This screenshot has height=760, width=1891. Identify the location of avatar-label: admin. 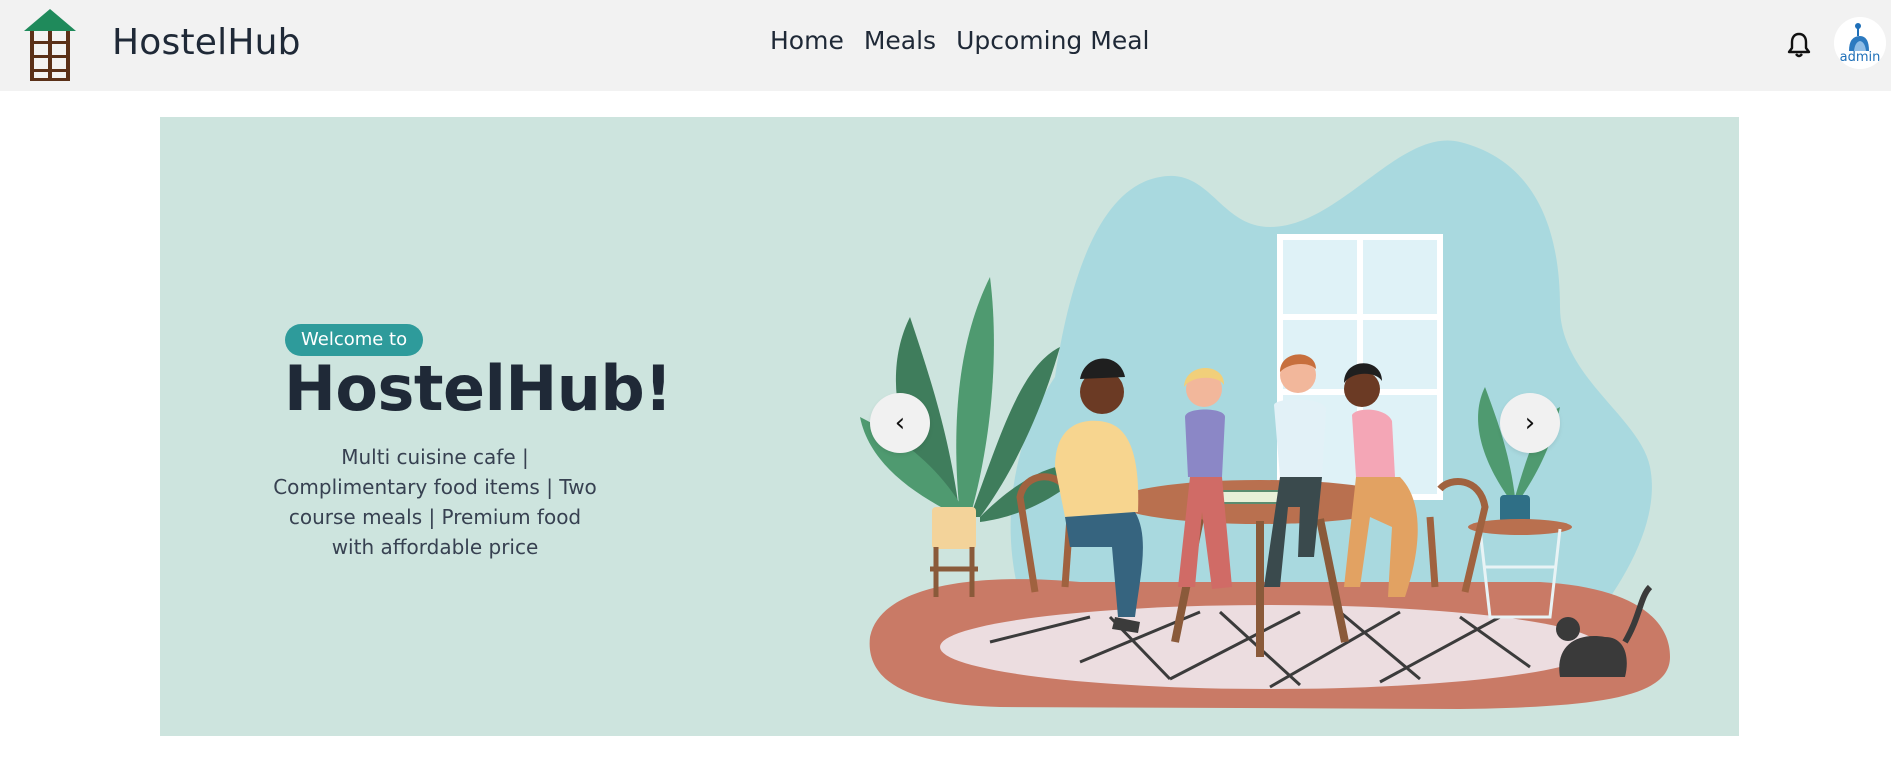
(1860, 57).